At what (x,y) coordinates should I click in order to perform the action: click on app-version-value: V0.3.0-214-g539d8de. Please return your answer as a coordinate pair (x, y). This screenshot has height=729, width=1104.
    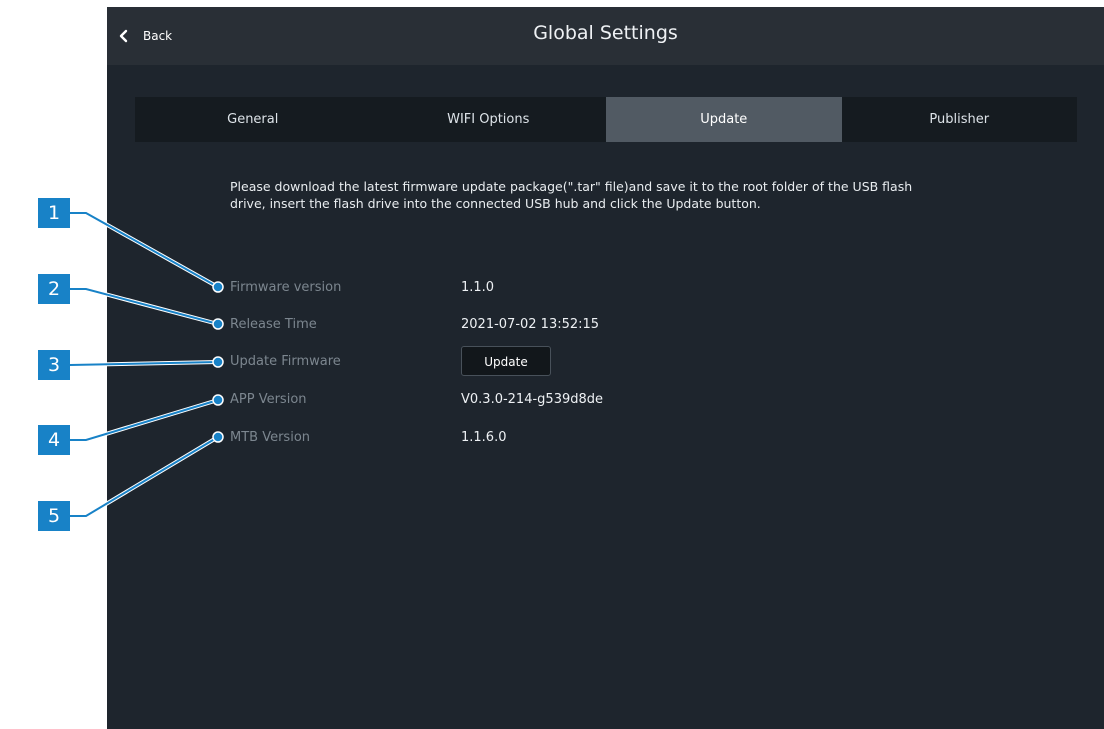
    Looking at the image, I should click on (532, 399).